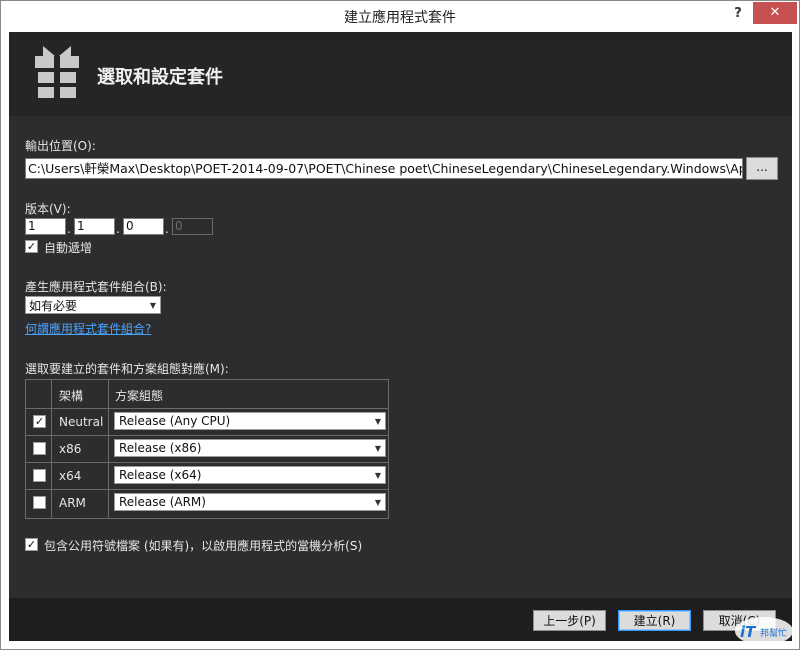 This screenshot has height=650, width=800. What do you see at coordinates (39, 502) in the screenshot?
I see `row-checkbox-arm` at bounding box center [39, 502].